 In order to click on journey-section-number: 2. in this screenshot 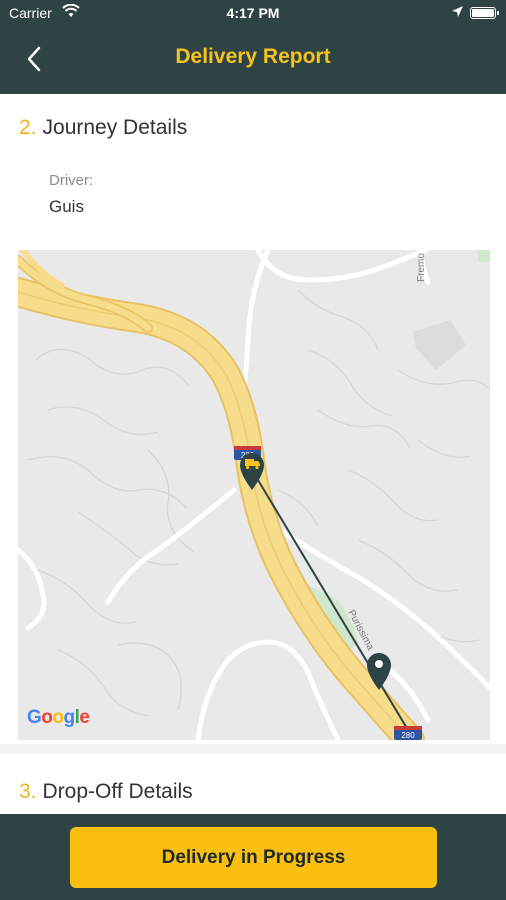, I will do `click(28, 127)`.